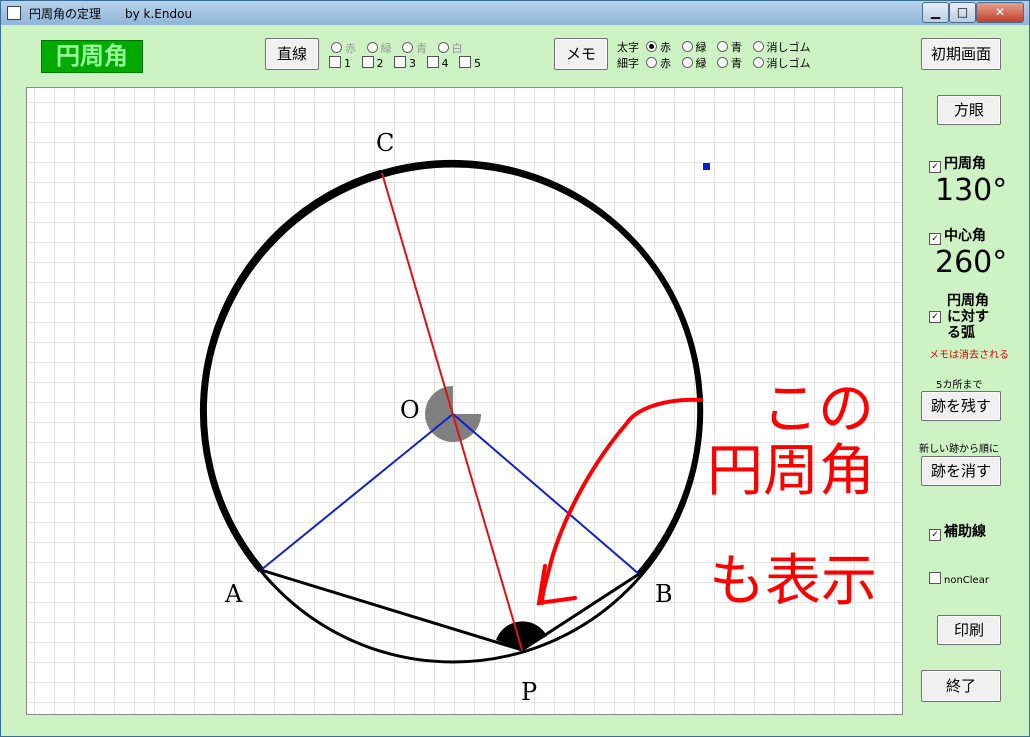  What do you see at coordinates (292, 54) in the screenshot?
I see `line-button: 直線` at bounding box center [292, 54].